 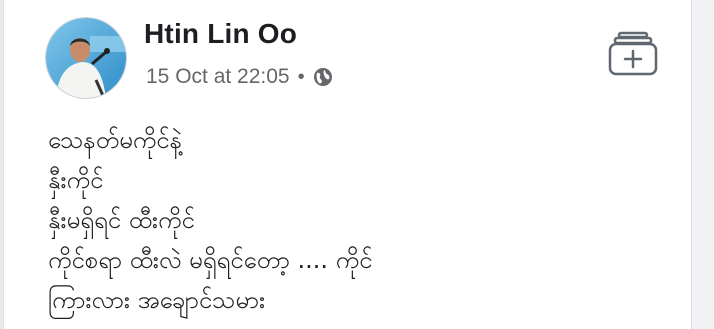 I want to click on author-name: Htin Lin Oo, so click(x=220, y=34).